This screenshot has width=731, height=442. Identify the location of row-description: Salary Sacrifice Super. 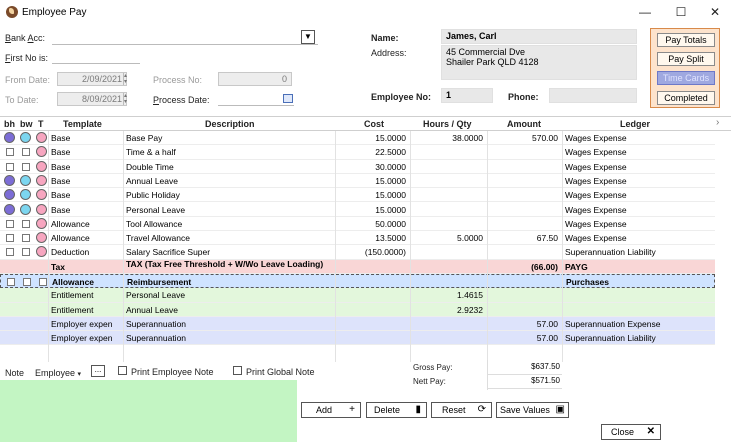
(168, 252).